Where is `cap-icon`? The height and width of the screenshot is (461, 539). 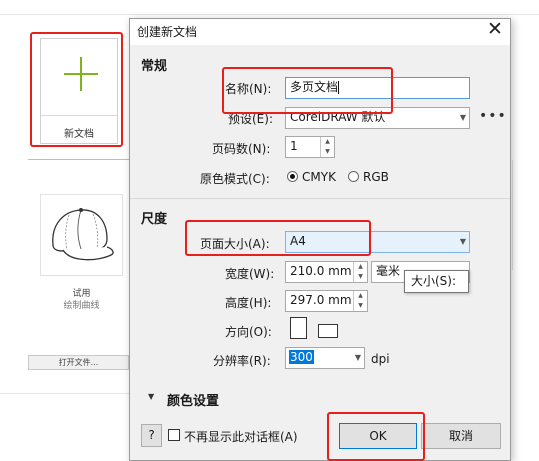
cap-icon is located at coordinates (83, 234).